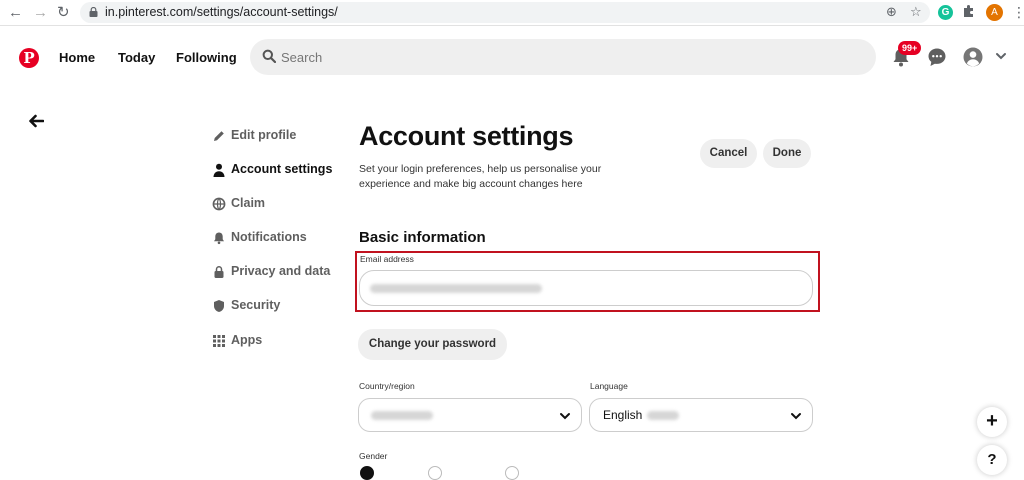 This screenshot has width=1024, height=480. I want to click on language-label: Language, so click(609, 386).